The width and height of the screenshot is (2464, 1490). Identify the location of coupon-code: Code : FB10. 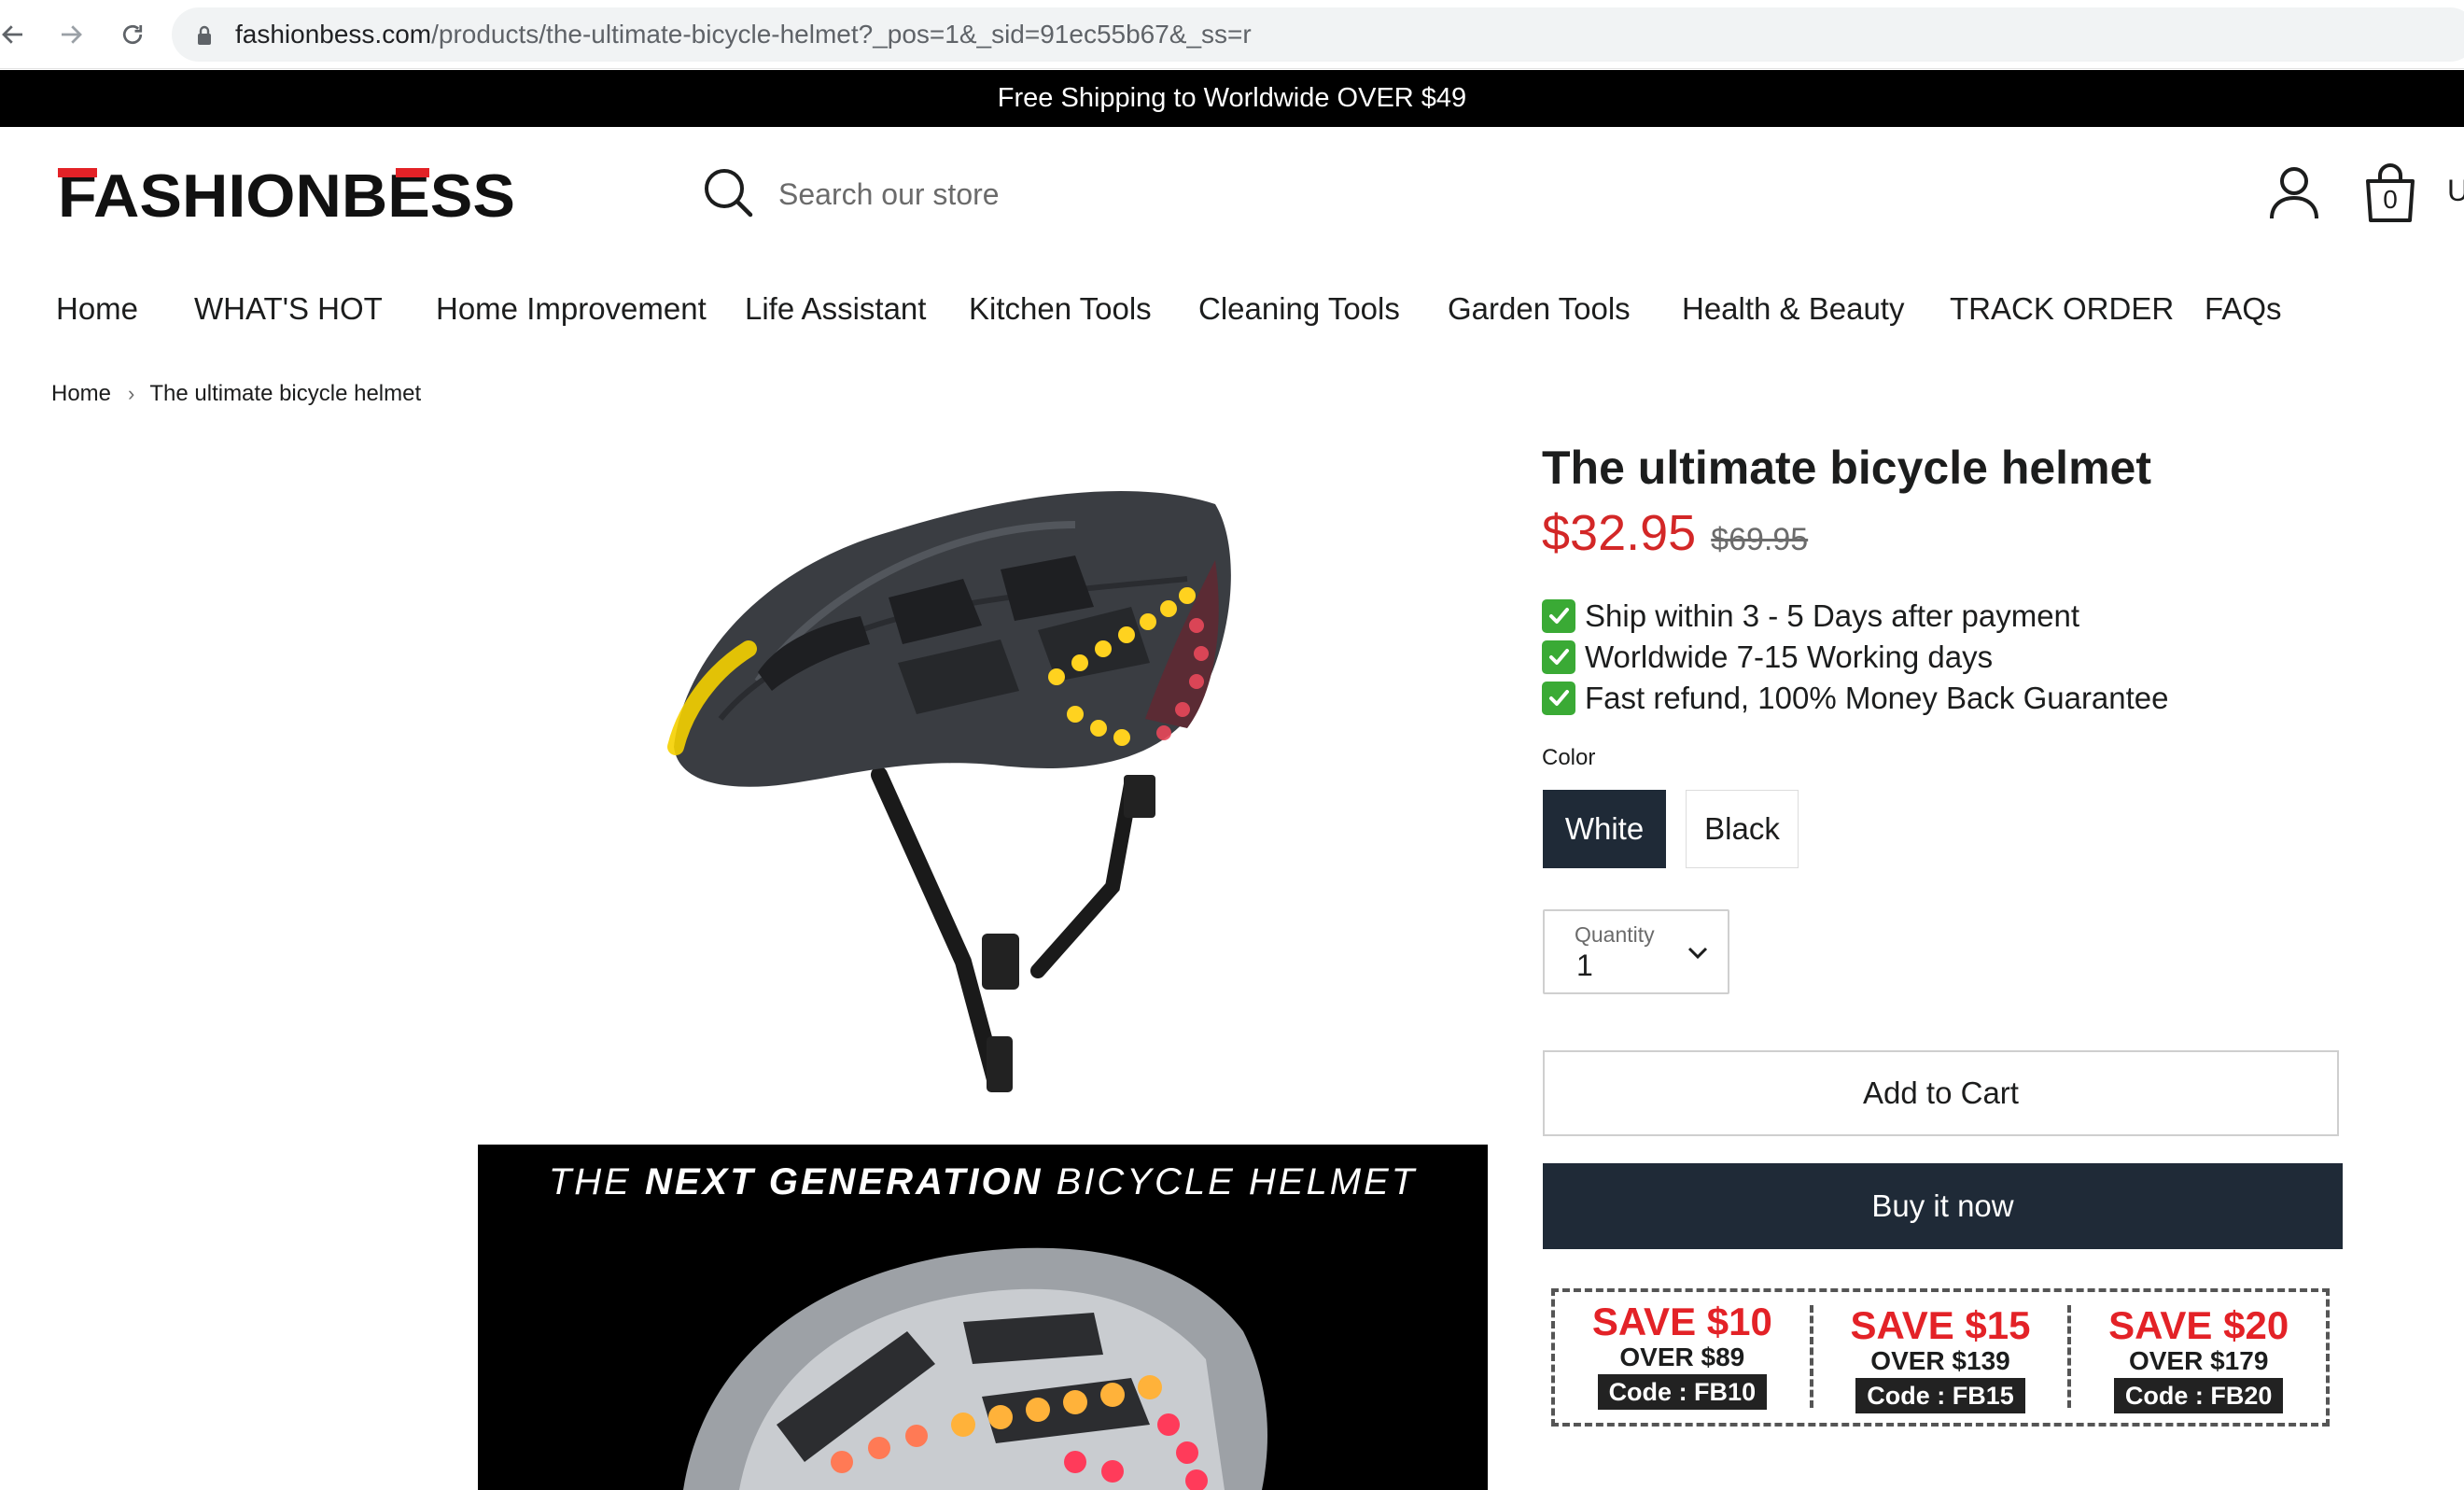
(1682, 1392).